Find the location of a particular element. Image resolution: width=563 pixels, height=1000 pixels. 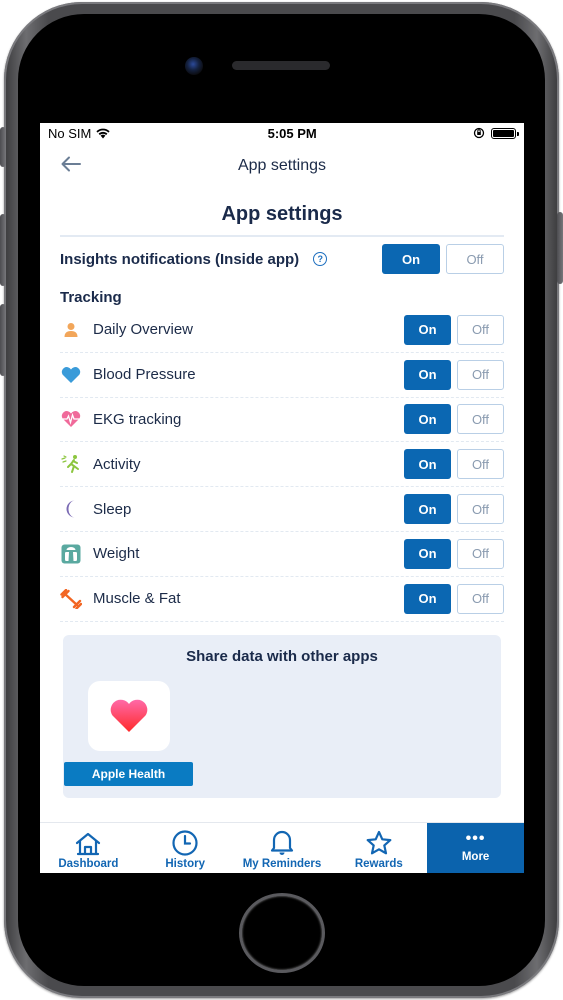

carrier-label: No SIM is located at coordinates (70, 133).